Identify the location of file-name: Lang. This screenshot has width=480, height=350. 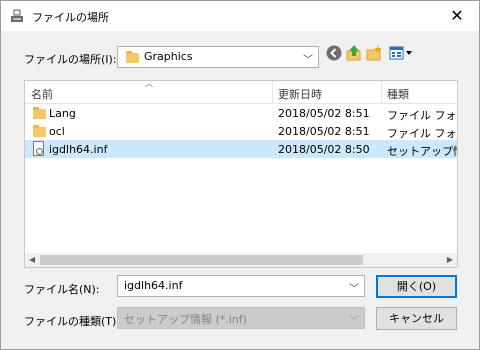
(62, 113).